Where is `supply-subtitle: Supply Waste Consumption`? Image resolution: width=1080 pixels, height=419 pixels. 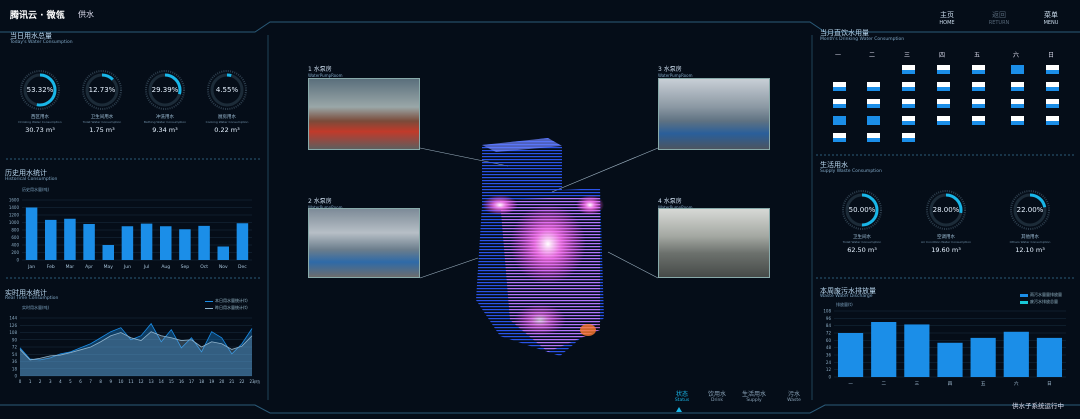 supply-subtitle: Supply Waste Consumption is located at coordinates (851, 171).